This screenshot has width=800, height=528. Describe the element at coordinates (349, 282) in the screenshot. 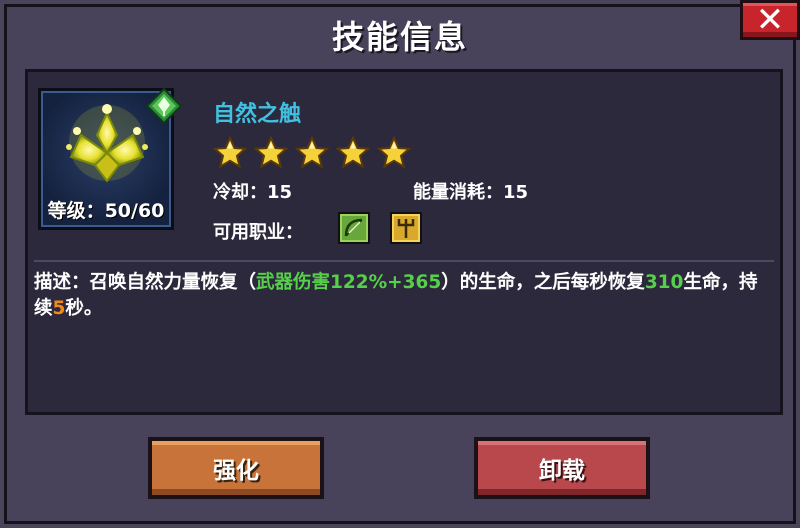

I see `desc-formula: 武器伤害122%+365` at that location.